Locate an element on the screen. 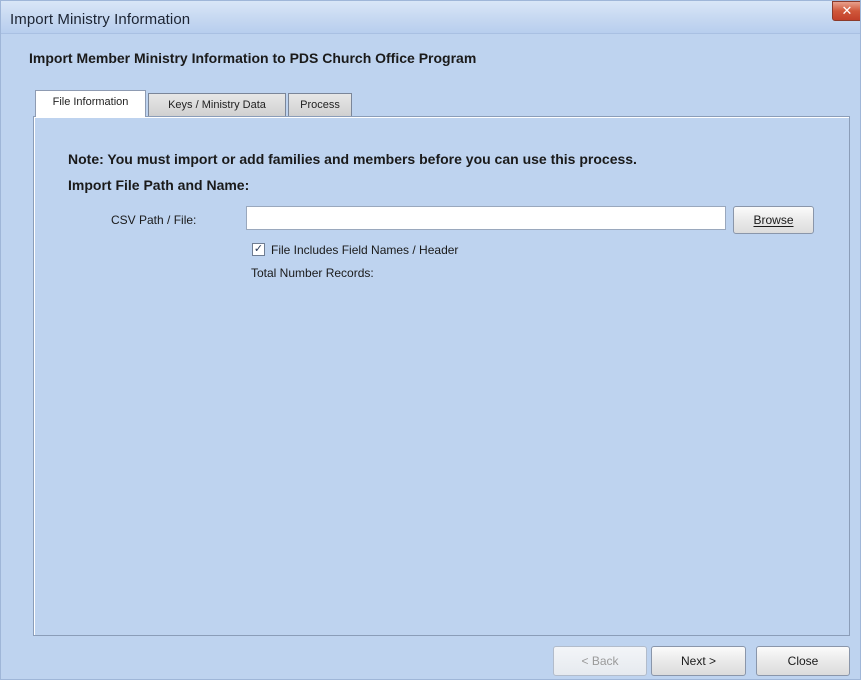 Image resolution: width=861 pixels, height=680 pixels. next-button-label: Next > is located at coordinates (698, 661).